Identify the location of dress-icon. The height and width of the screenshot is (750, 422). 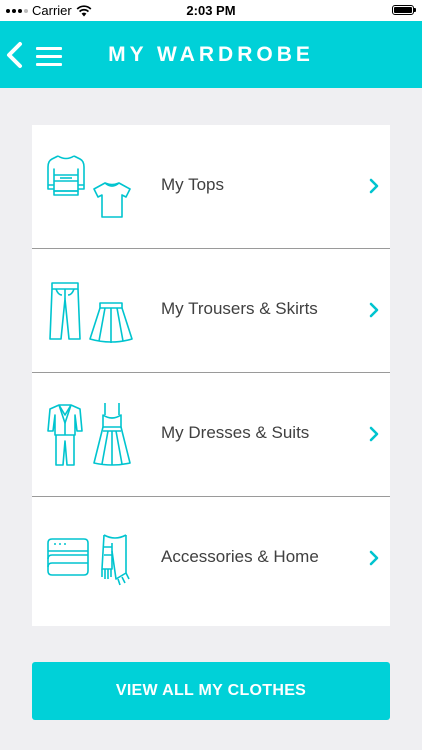
(112, 434).